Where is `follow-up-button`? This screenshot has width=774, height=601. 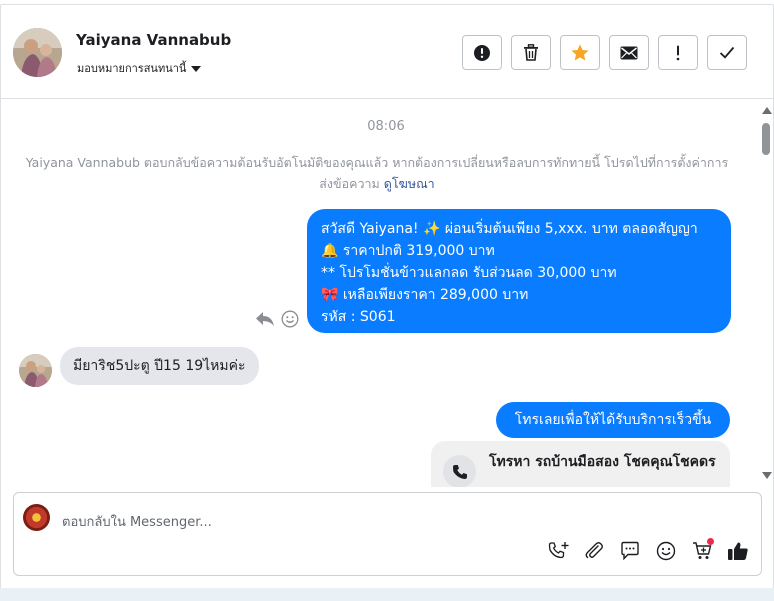
follow-up-button is located at coordinates (678, 52).